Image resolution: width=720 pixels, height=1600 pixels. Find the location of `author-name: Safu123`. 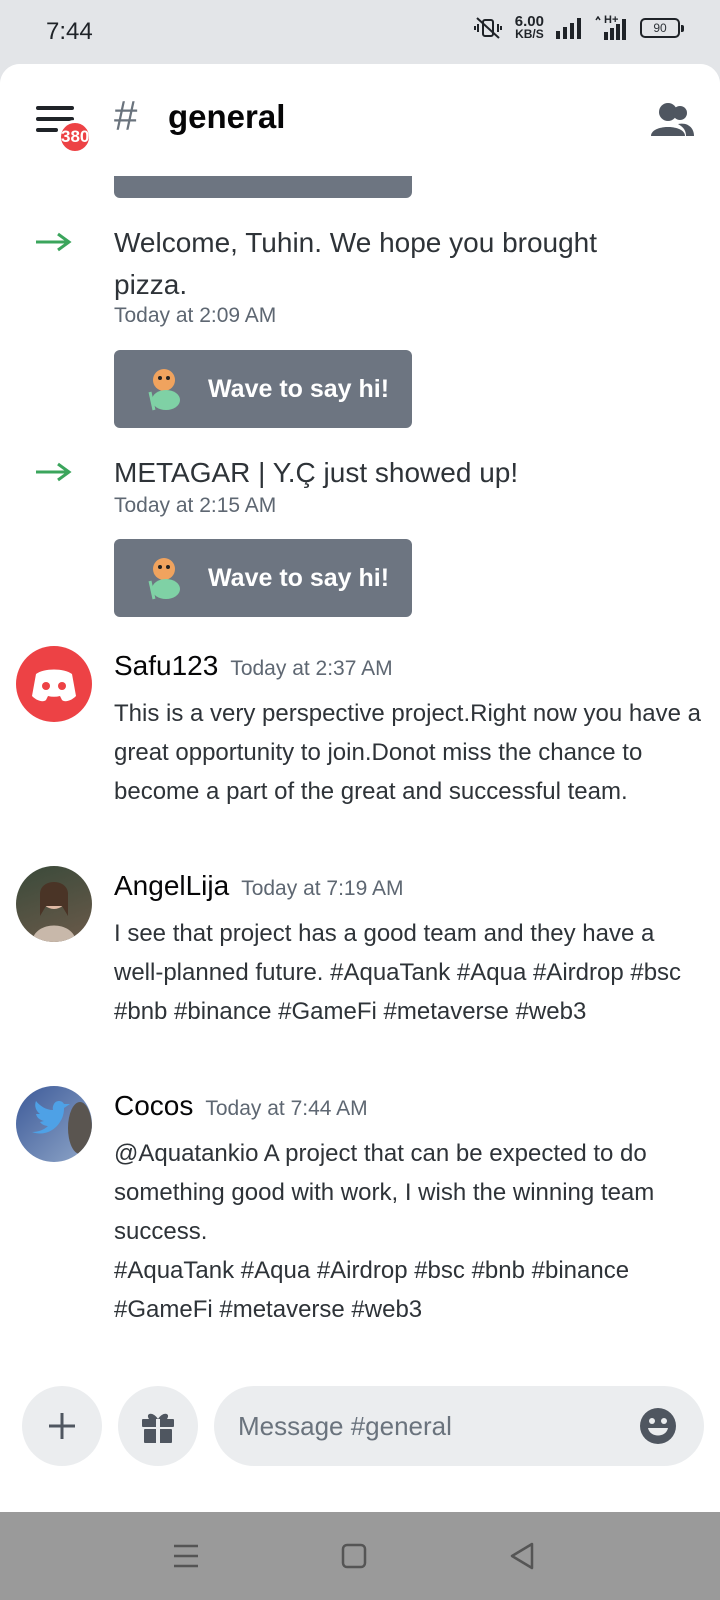

author-name: Safu123 is located at coordinates (166, 665).